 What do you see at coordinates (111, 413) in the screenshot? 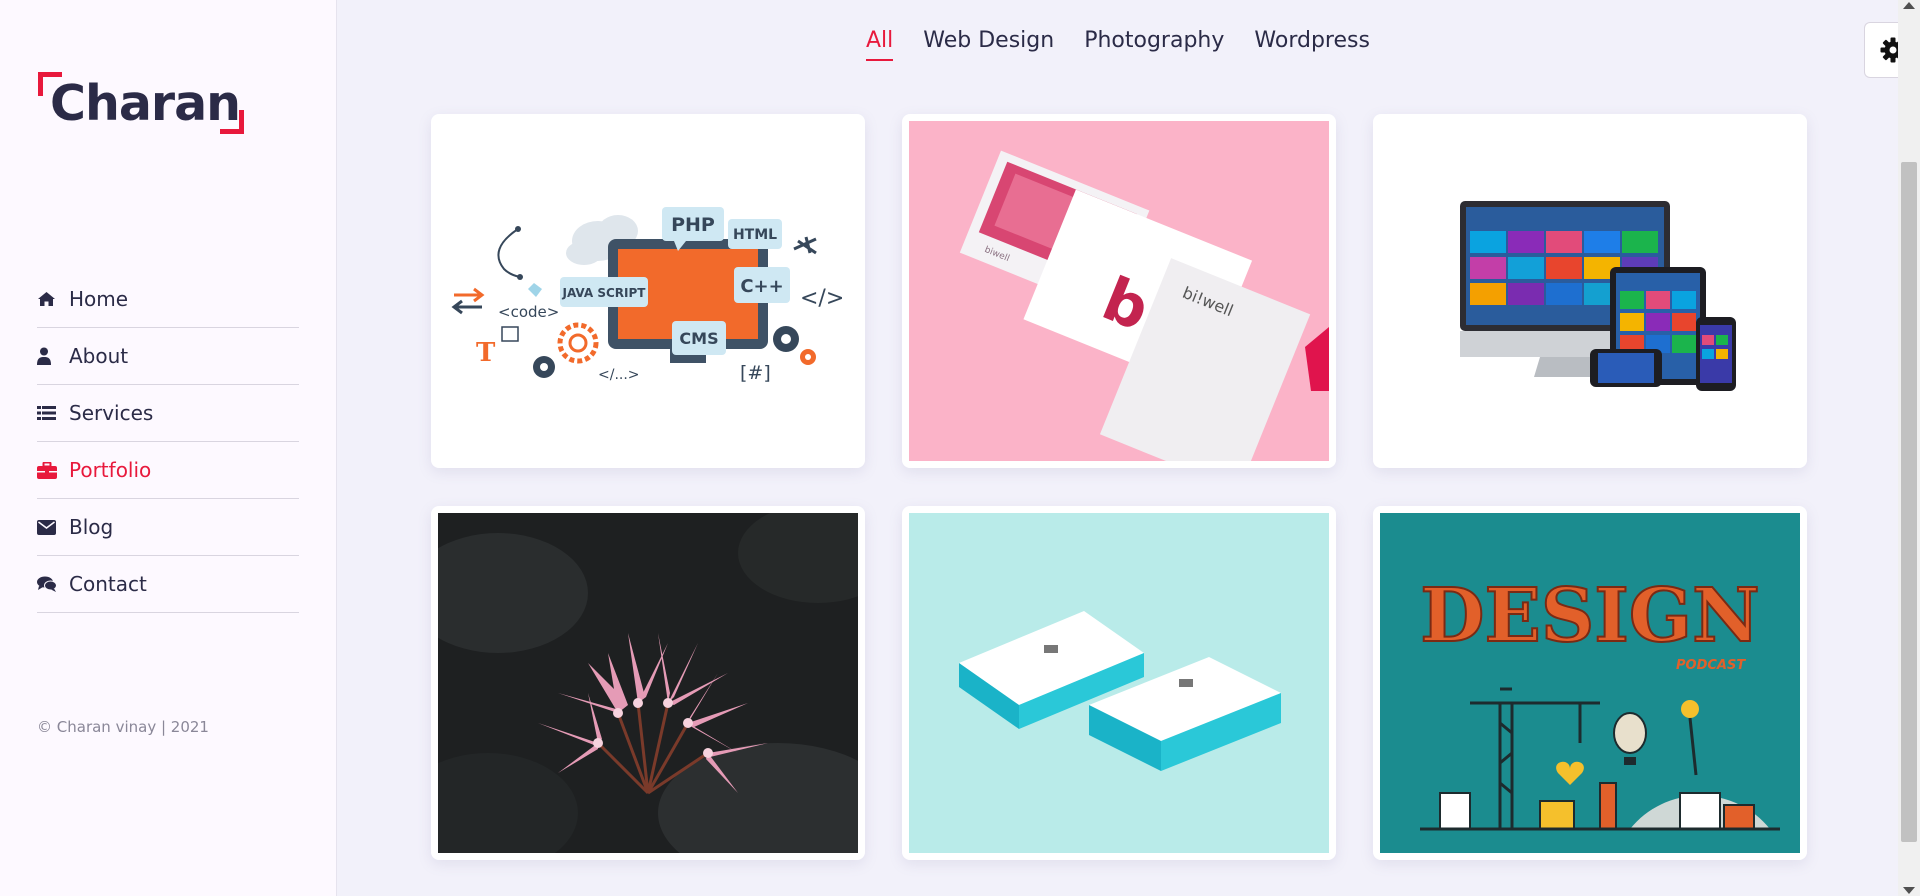
I see `sidebar-item-label: Services` at bounding box center [111, 413].